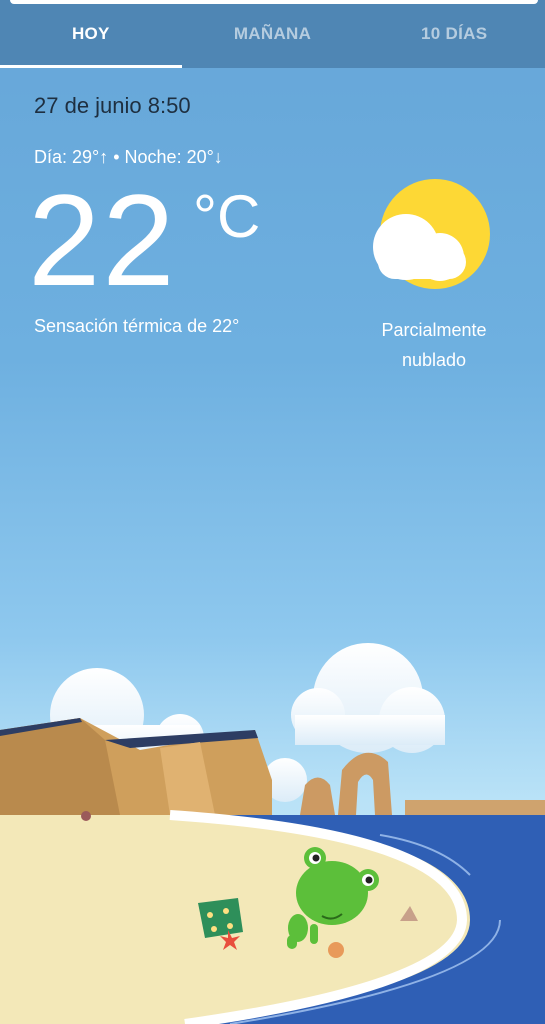  I want to click on tab-today: HOY, so click(91, 34).